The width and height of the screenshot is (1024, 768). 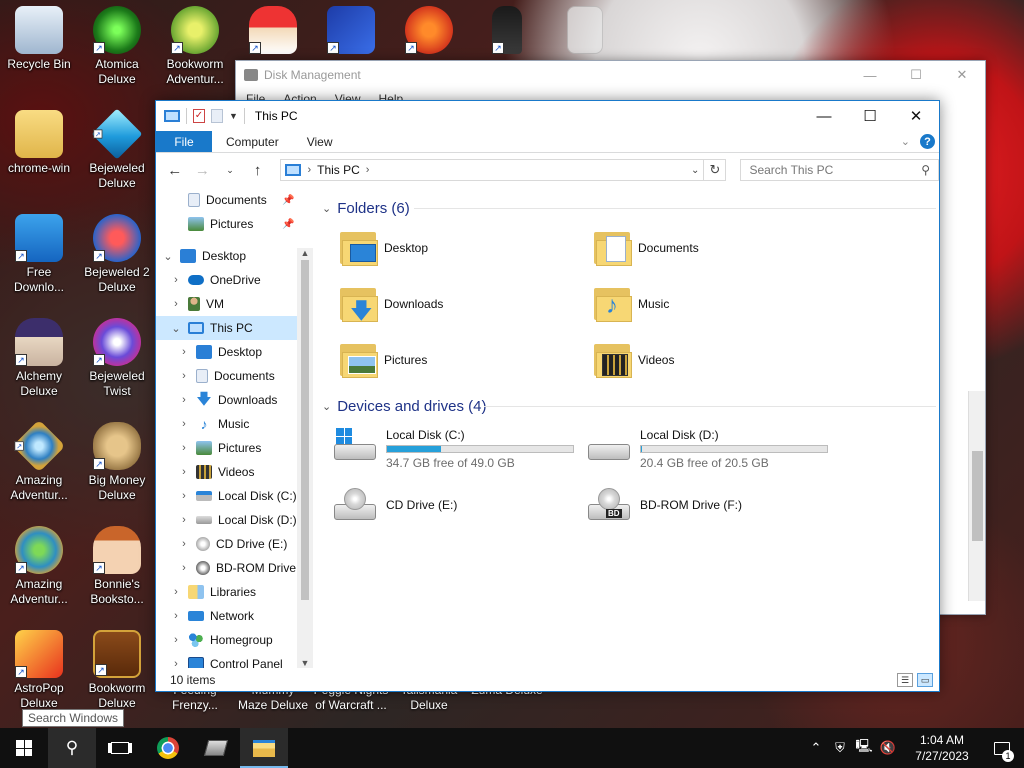 I want to click on nav-item-documents-pinned: Documents 📌, so click(x=234, y=200).